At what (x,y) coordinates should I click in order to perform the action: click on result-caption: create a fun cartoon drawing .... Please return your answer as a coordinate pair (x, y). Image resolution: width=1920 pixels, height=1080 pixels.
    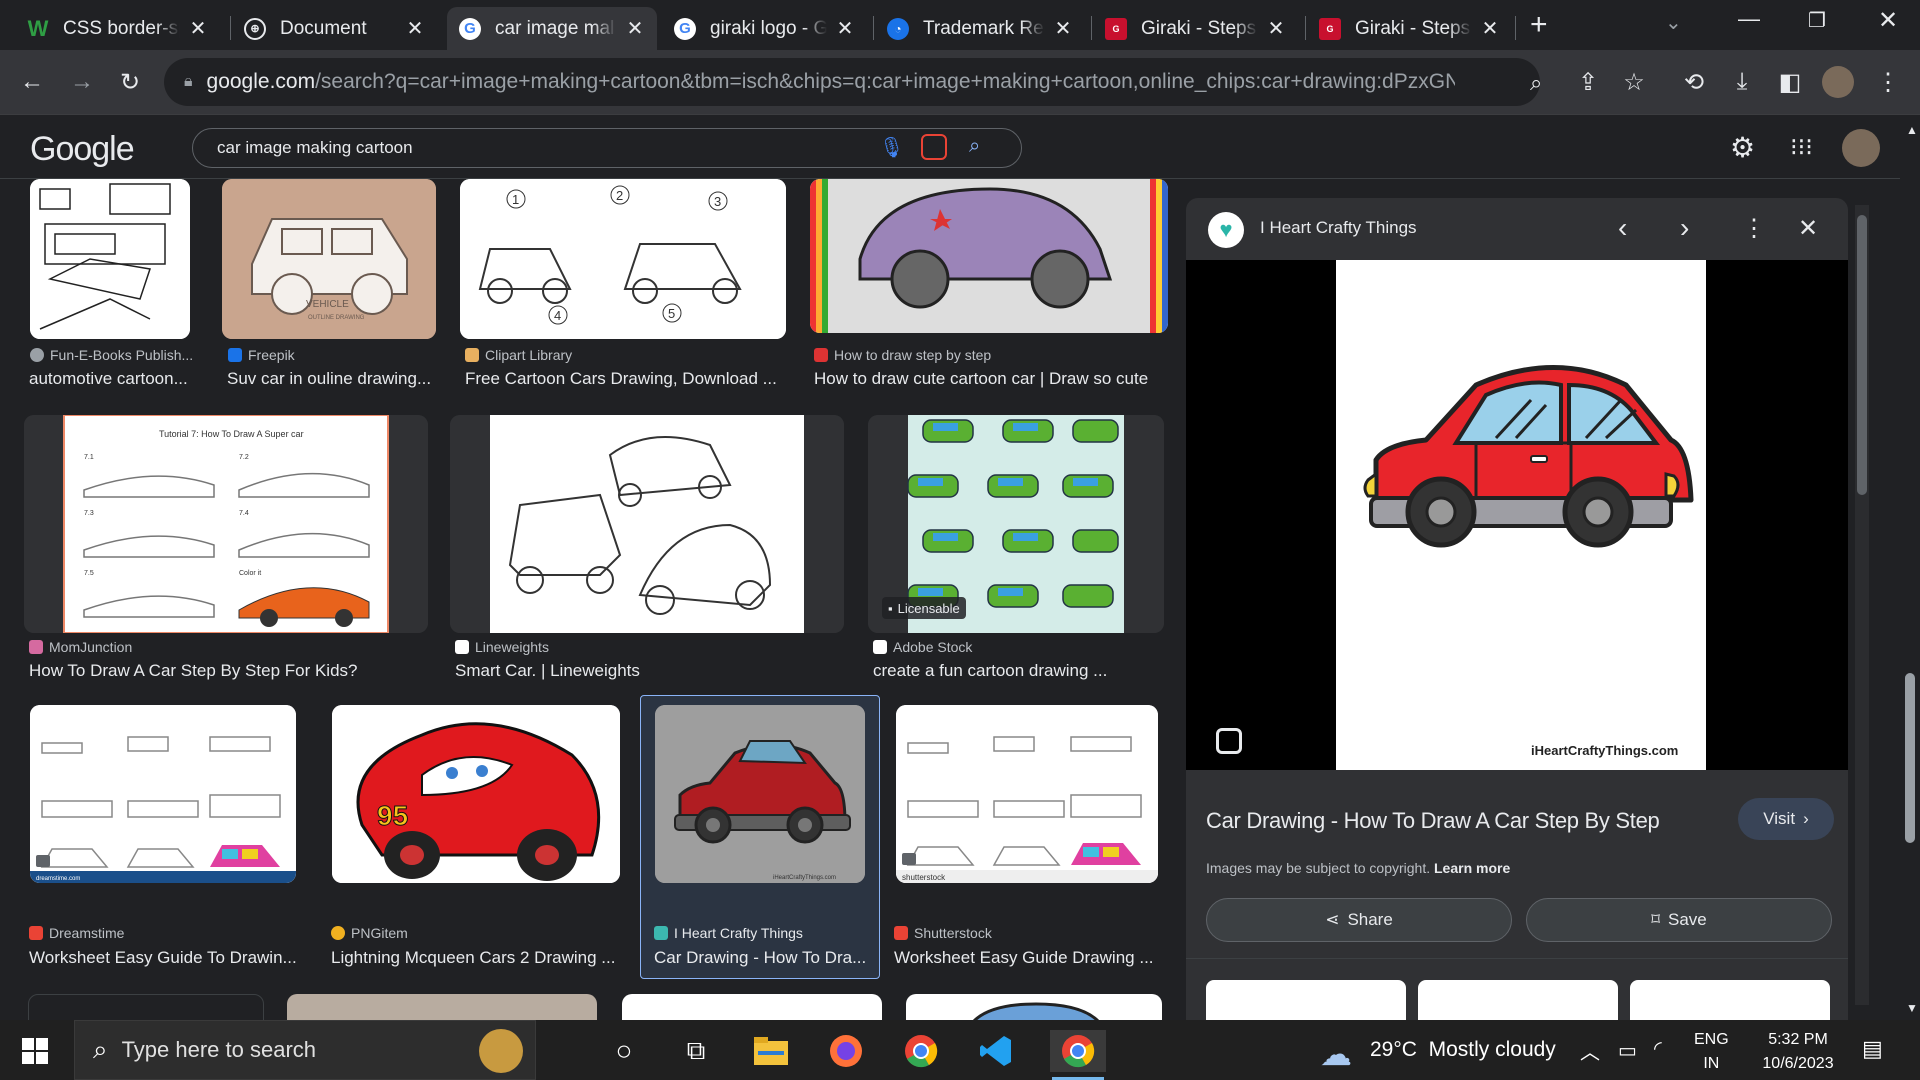
    Looking at the image, I should click on (1020, 671).